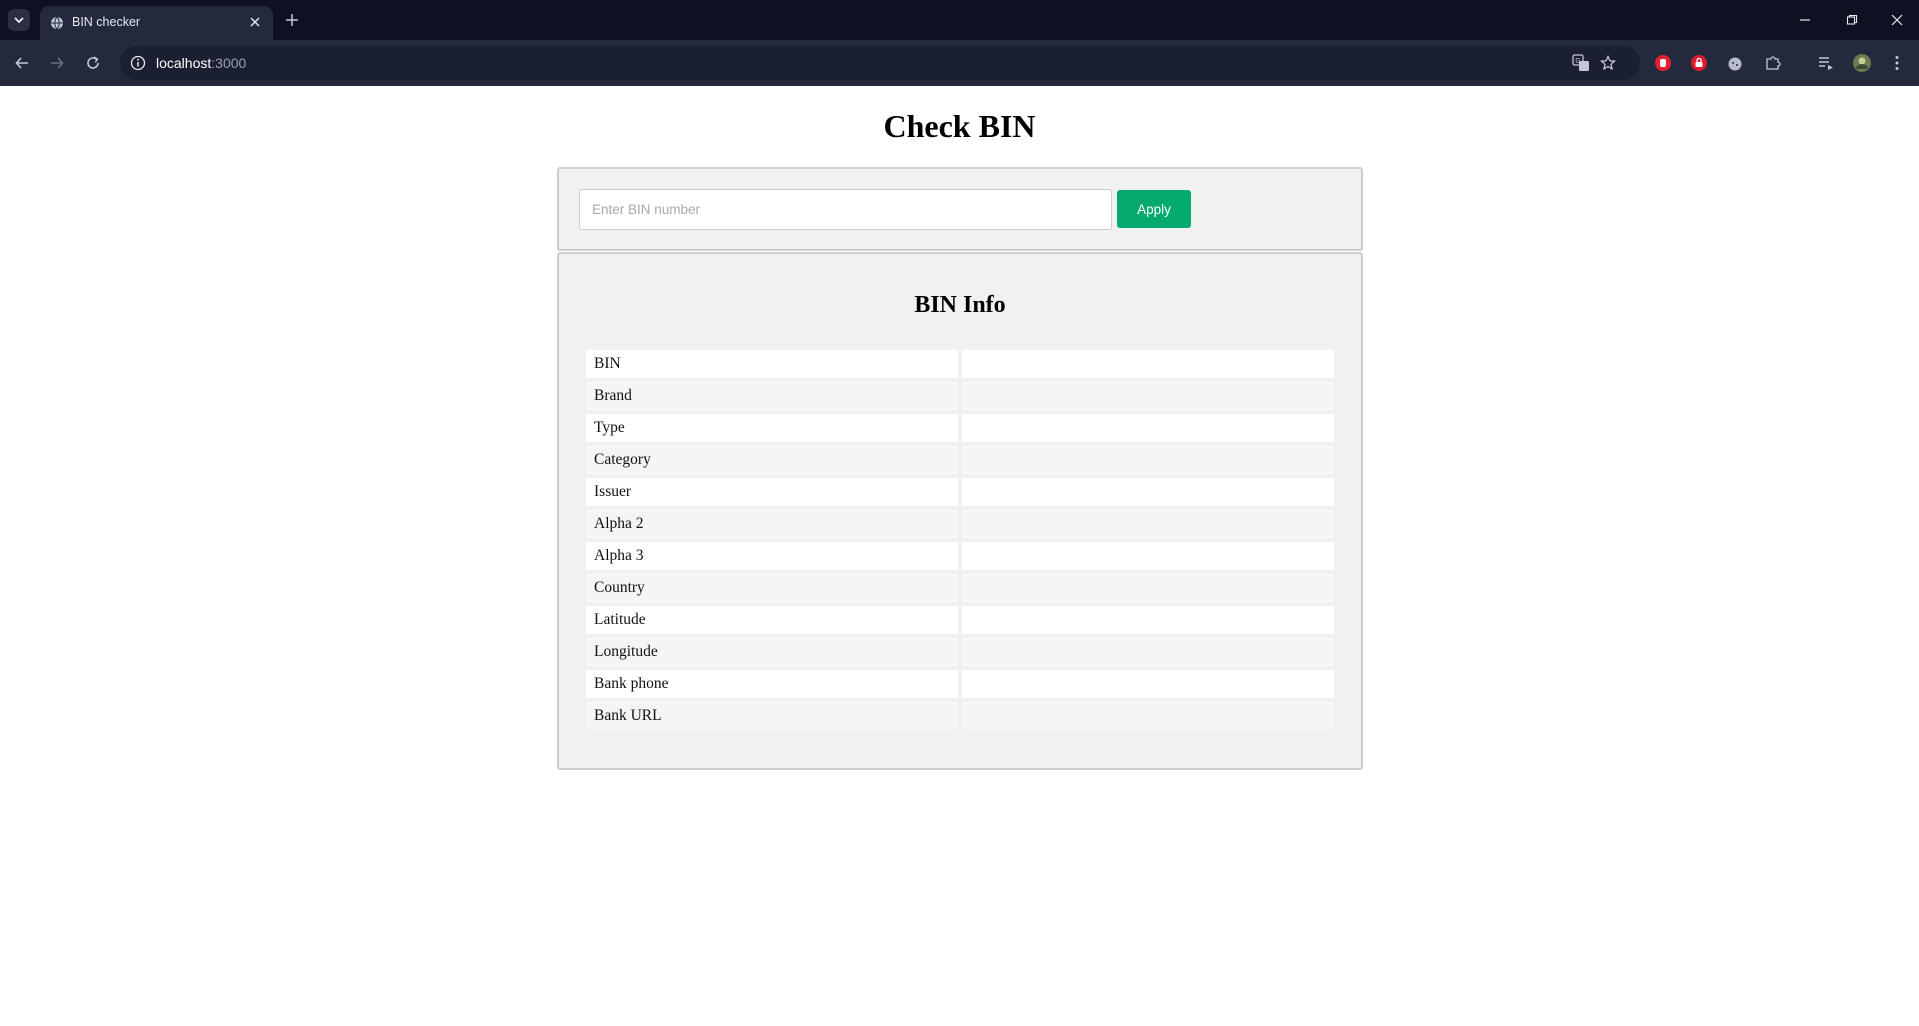 Image resolution: width=1919 pixels, height=1026 pixels. What do you see at coordinates (1148, 716) in the screenshot?
I see `row-value-bank-url` at bounding box center [1148, 716].